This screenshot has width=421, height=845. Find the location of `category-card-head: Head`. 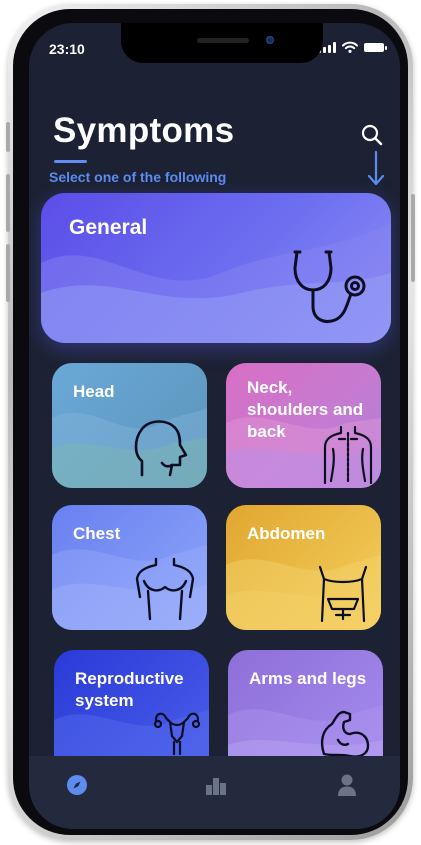

category-card-head: Head is located at coordinates (129, 425).